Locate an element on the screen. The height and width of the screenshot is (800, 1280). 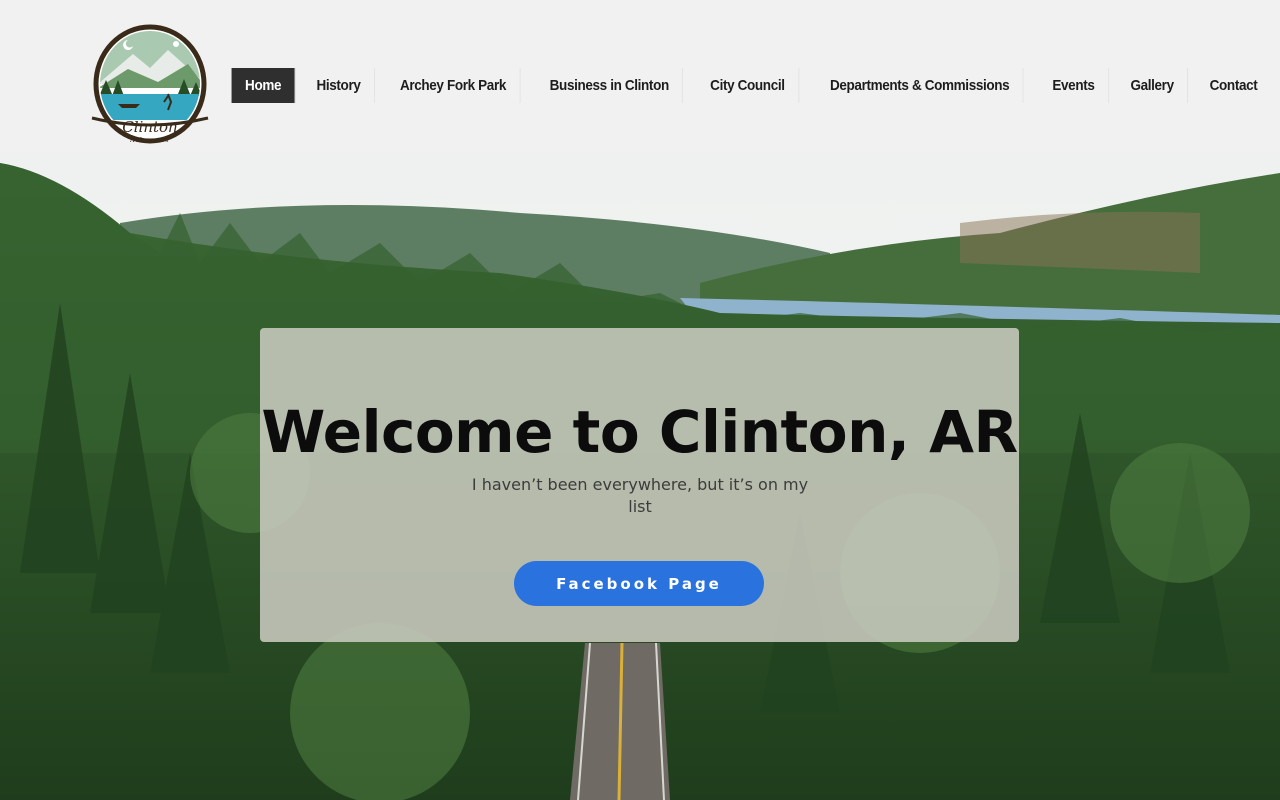
nav-gallery: Gallery is located at coordinates (1153, 85).